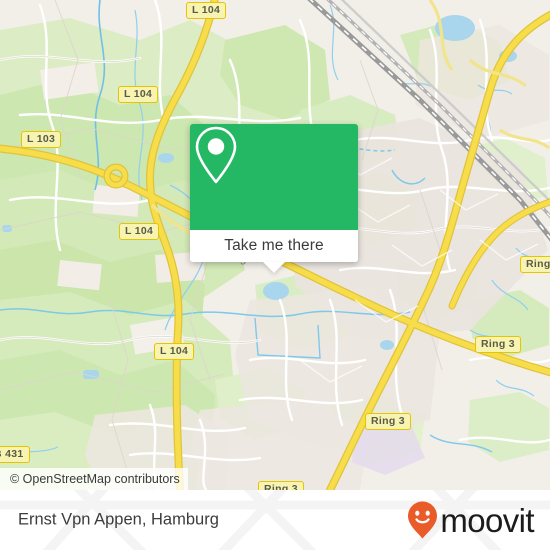 The image size is (550, 550). What do you see at coordinates (423, 520) in the screenshot?
I see `moovit-smiley-pin-icon` at bounding box center [423, 520].